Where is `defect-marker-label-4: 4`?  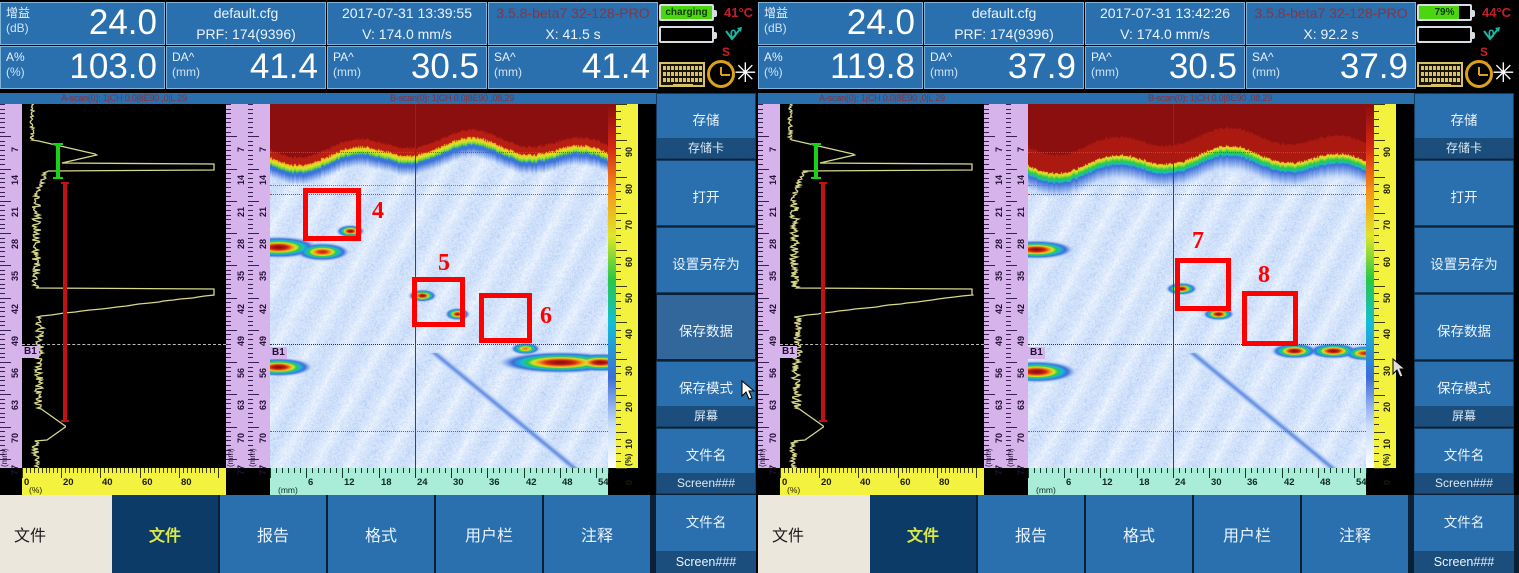 defect-marker-label-4: 4 is located at coordinates (378, 211).